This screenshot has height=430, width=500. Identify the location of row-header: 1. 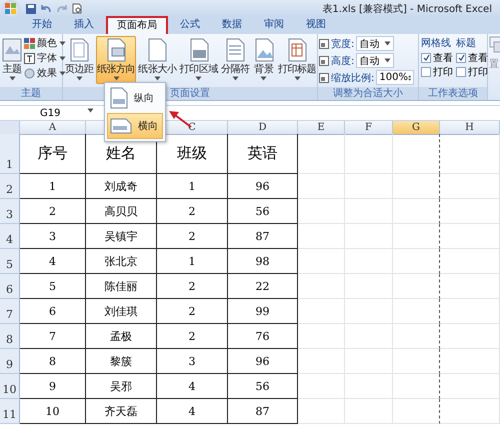
(10, 154).